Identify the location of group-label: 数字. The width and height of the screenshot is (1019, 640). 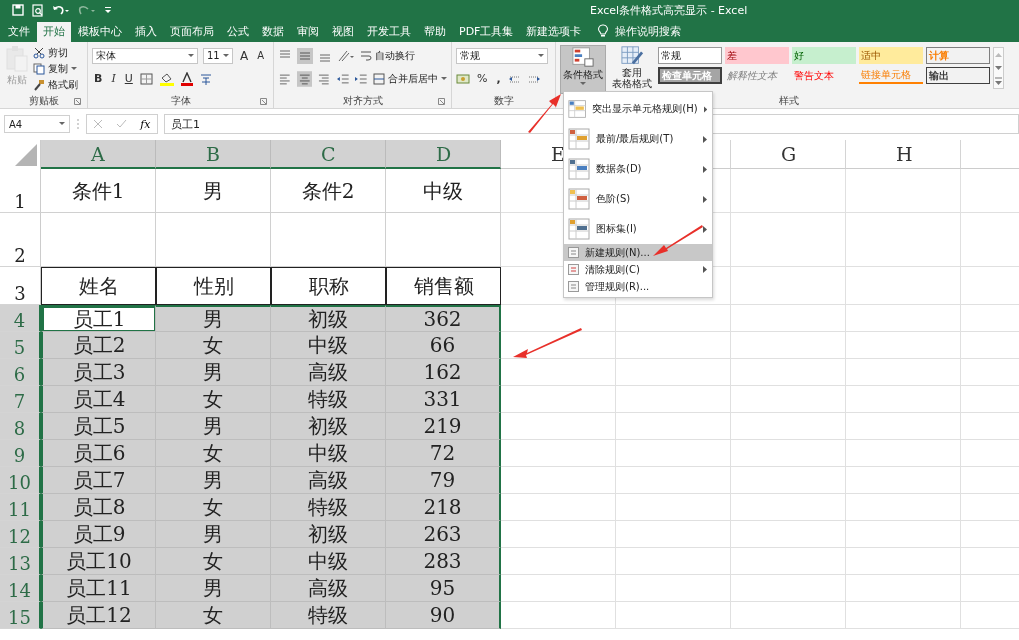
(503, 101).